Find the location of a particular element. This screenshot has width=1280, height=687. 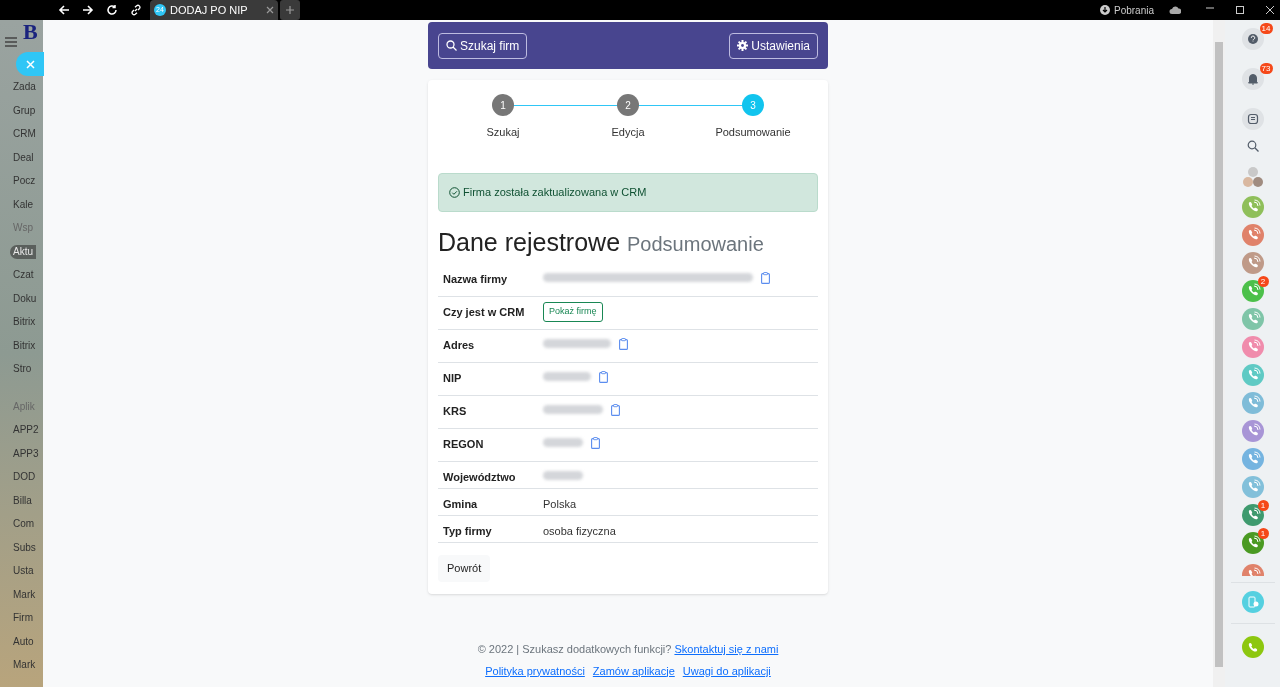

logo-letter: B is located at coordinates (30, 32).